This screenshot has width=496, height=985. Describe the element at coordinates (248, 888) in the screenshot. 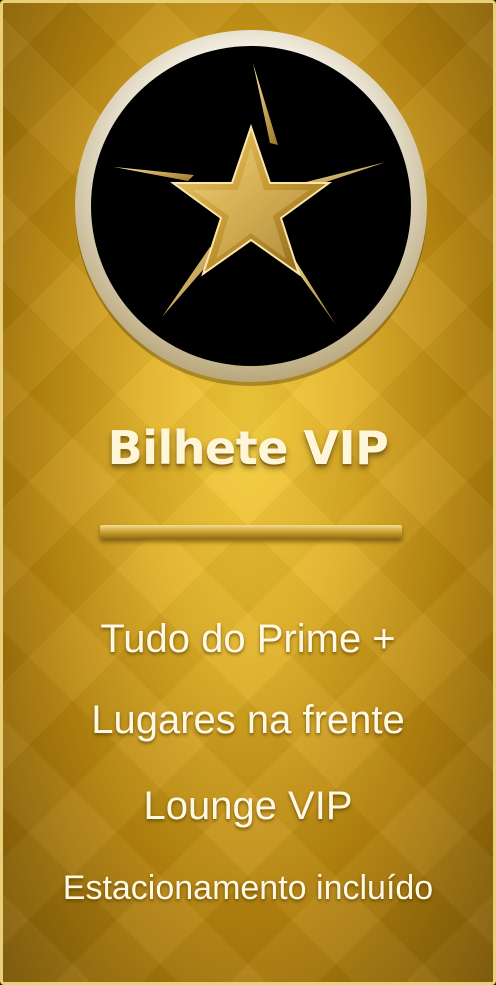

I see `feature-item: Estacionamento incluído` at that location.